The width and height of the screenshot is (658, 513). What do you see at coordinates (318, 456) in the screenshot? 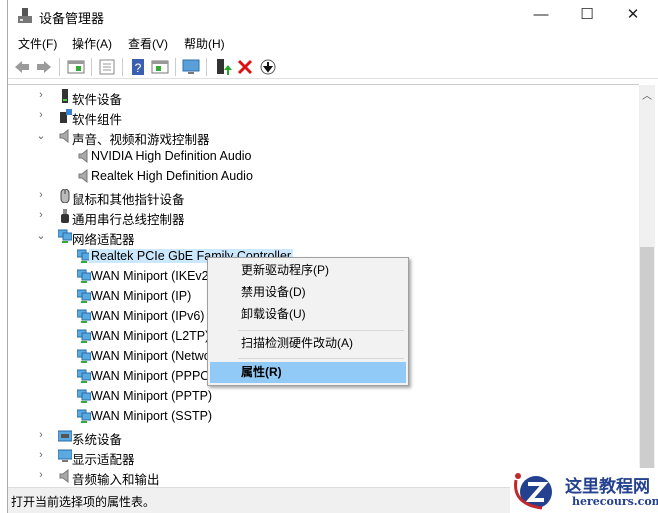
I see `tree-item: › 显示适配器` at bounding box center [318, 456].